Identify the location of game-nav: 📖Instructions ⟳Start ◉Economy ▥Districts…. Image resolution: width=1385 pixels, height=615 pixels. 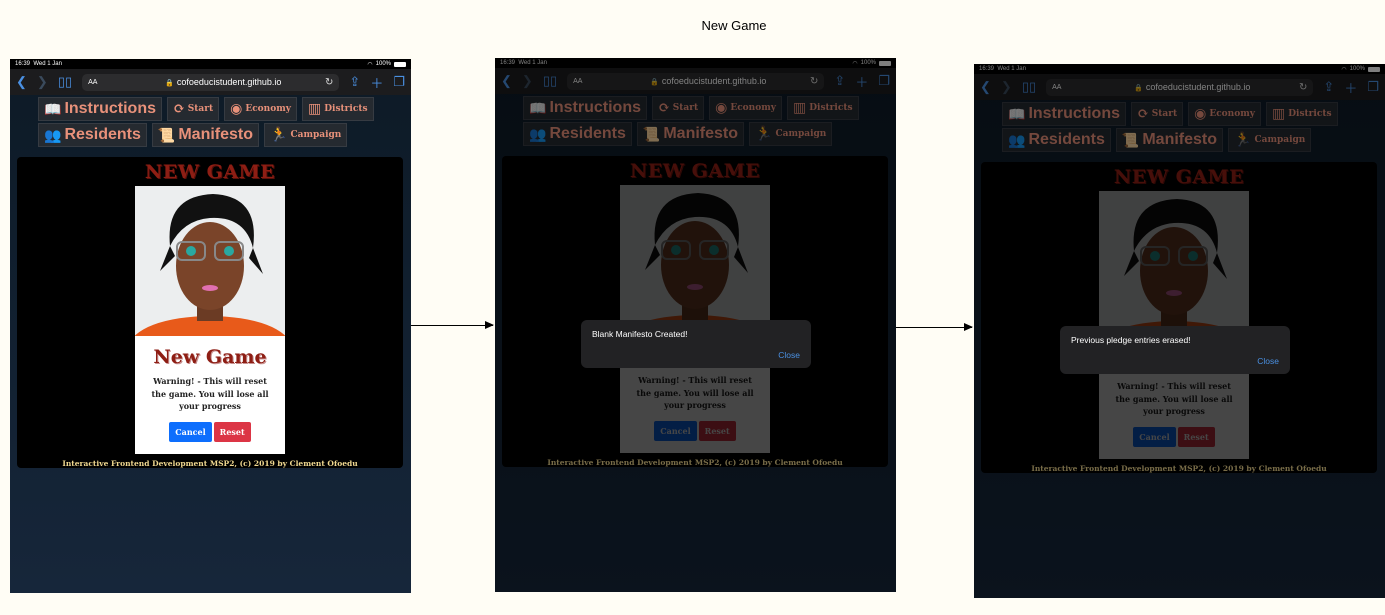
(210, 121).